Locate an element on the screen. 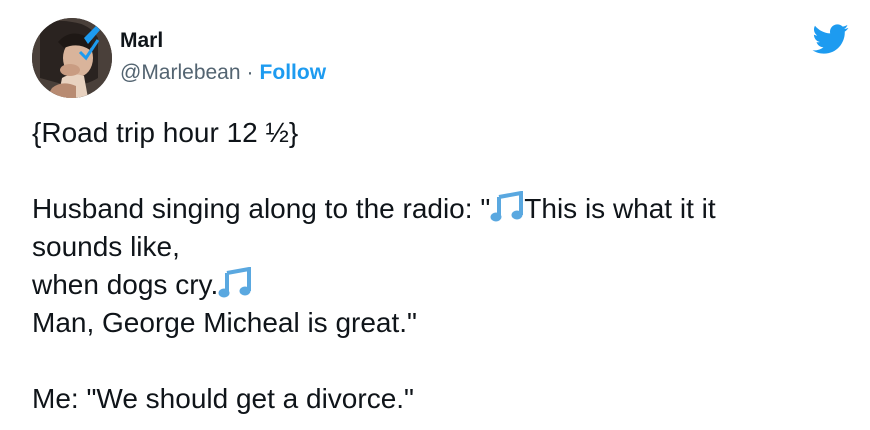 The height and width of the screenshot is (430, 870). tweet-line-2-start: Husband singing along to the radio: " is located at coordinates (261, 208).